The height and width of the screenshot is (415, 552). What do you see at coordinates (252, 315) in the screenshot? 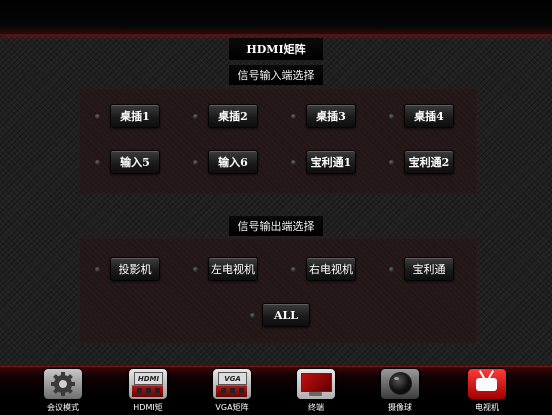
I see `output-all-indicator` at bounding box center [252, 315].